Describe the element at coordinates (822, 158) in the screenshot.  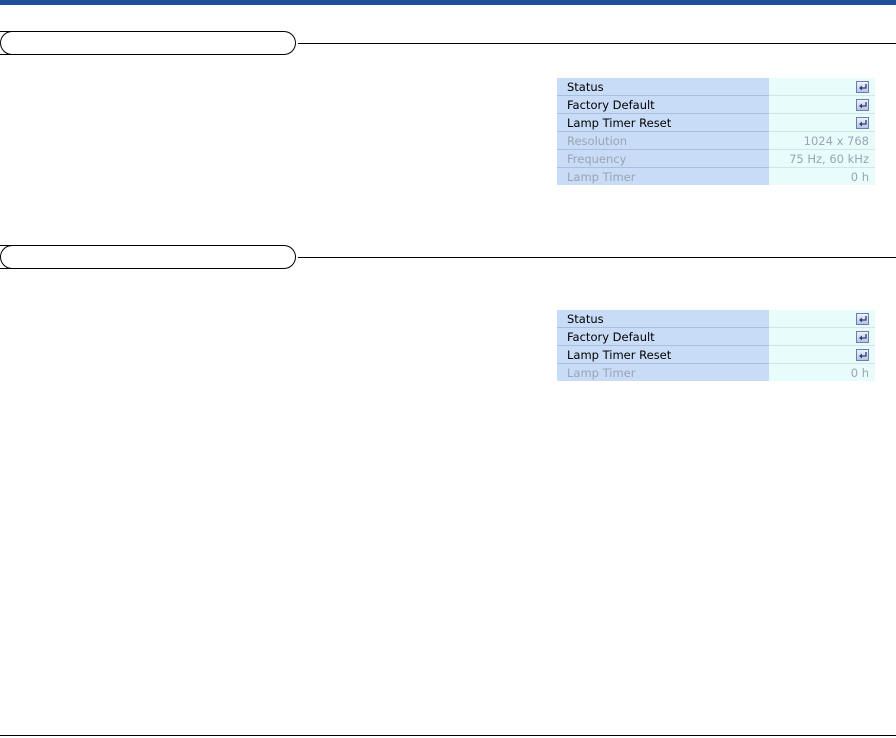
I see `menu-row-value: 75 Hz, 60 kHz` at that location.